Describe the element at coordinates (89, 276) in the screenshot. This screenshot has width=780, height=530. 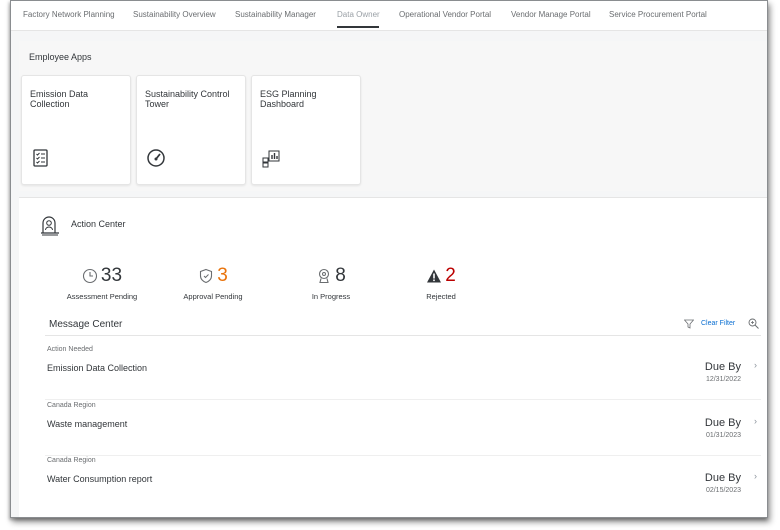
I see `clock-icon` at that location.